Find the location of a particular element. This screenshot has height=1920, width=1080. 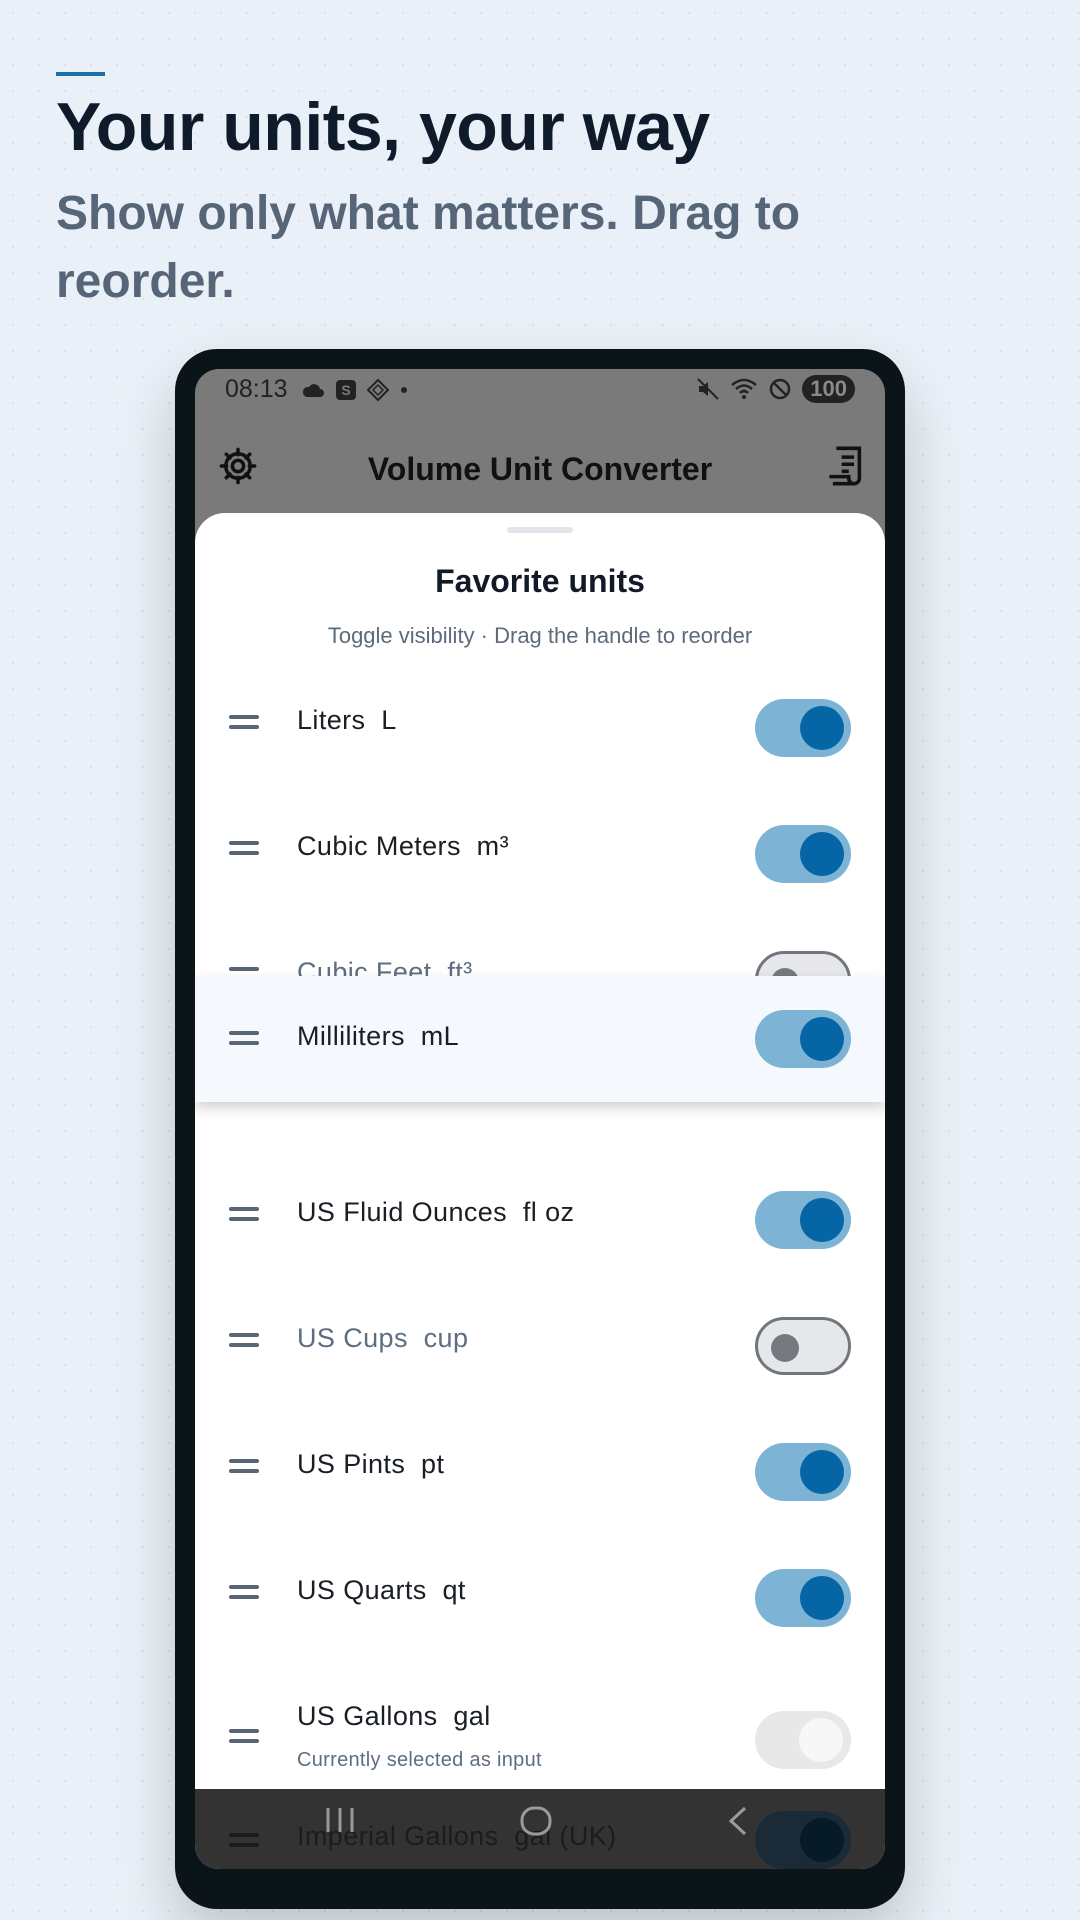

wifi-icon is located at coordinates (744, 388).